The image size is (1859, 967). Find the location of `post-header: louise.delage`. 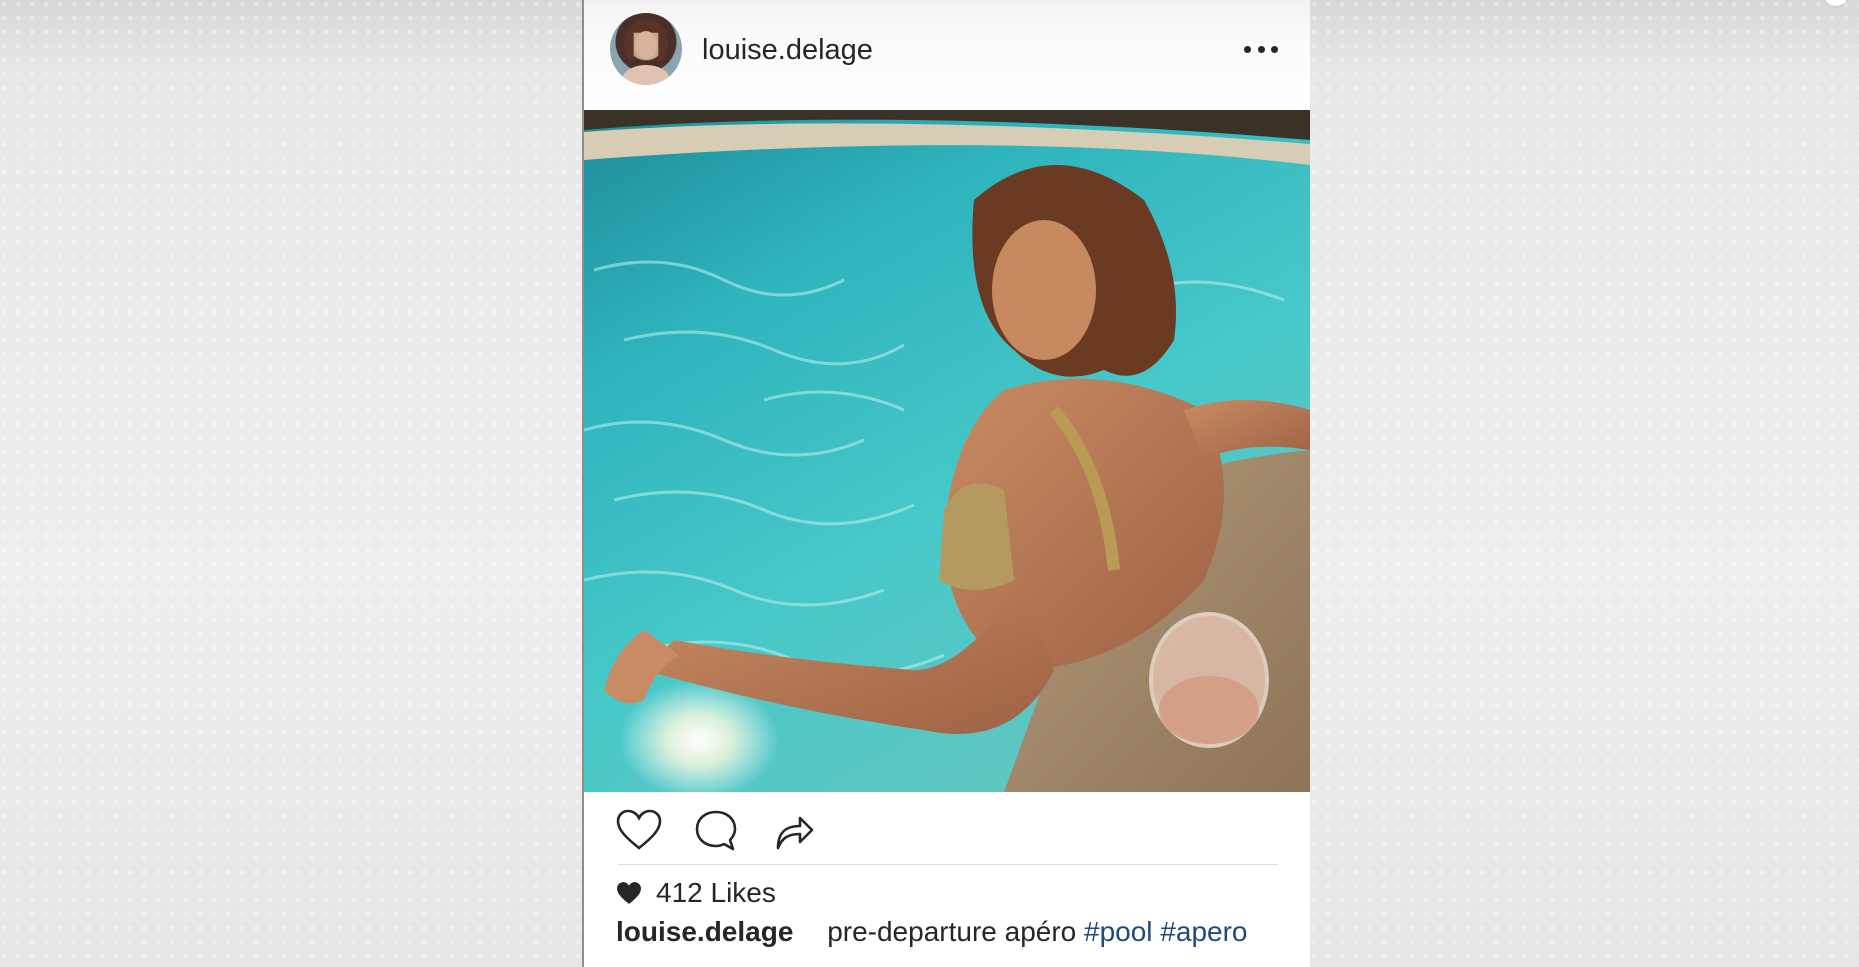

post-header: louise.delage is located at coordinates (947, 55).